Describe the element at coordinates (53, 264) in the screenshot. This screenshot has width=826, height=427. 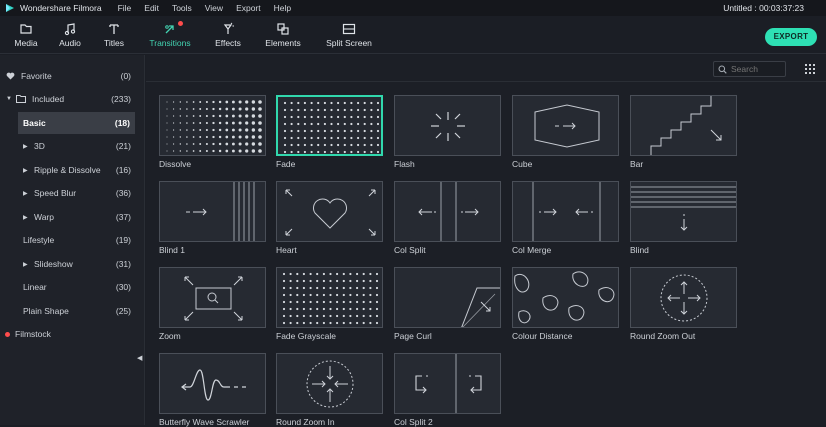
I see `sidebar-item-label: Slideshow` at that location.